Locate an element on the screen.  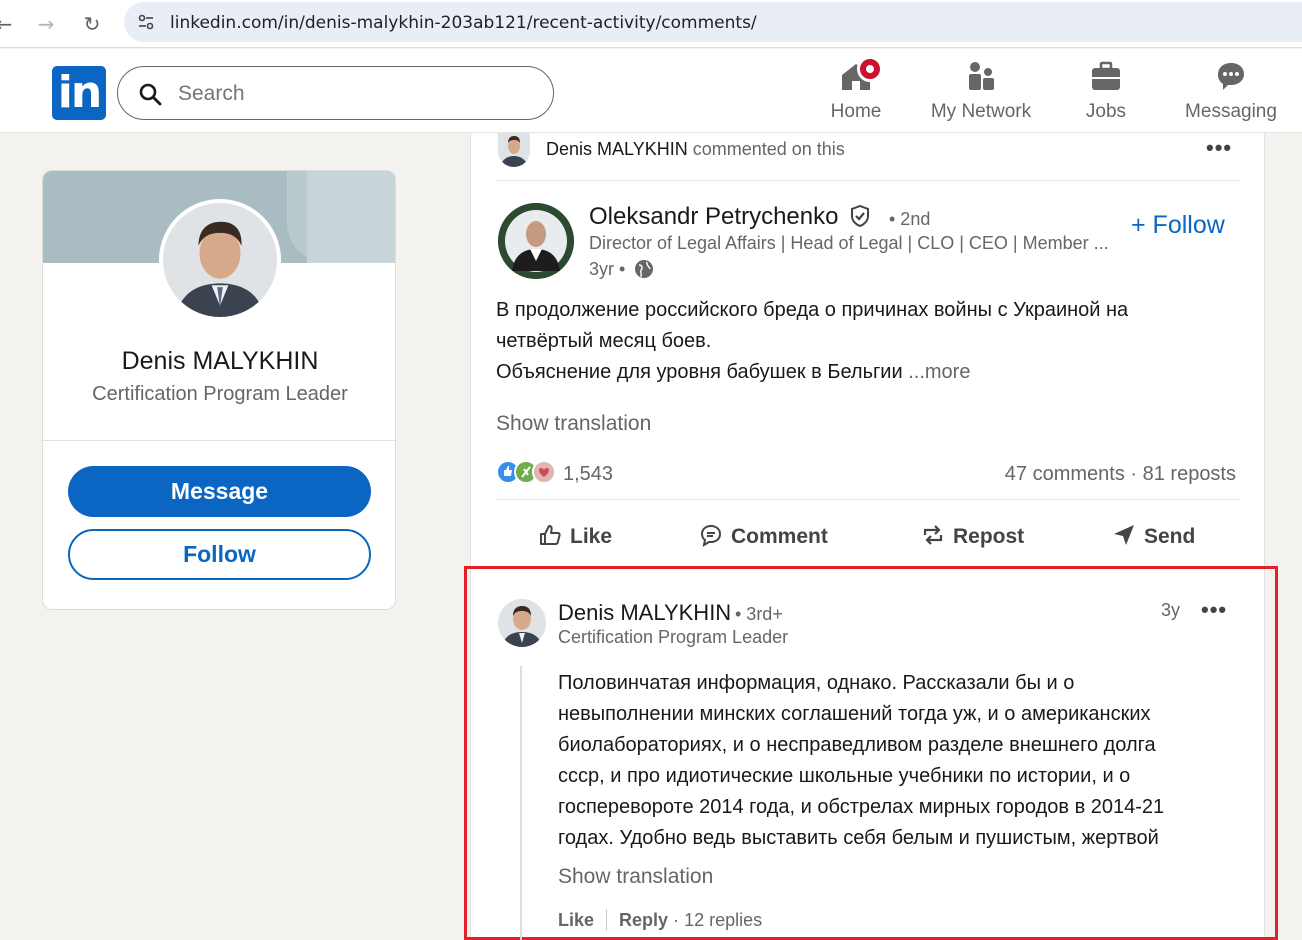
send-button: Send is located at coordinates (1153, 536).